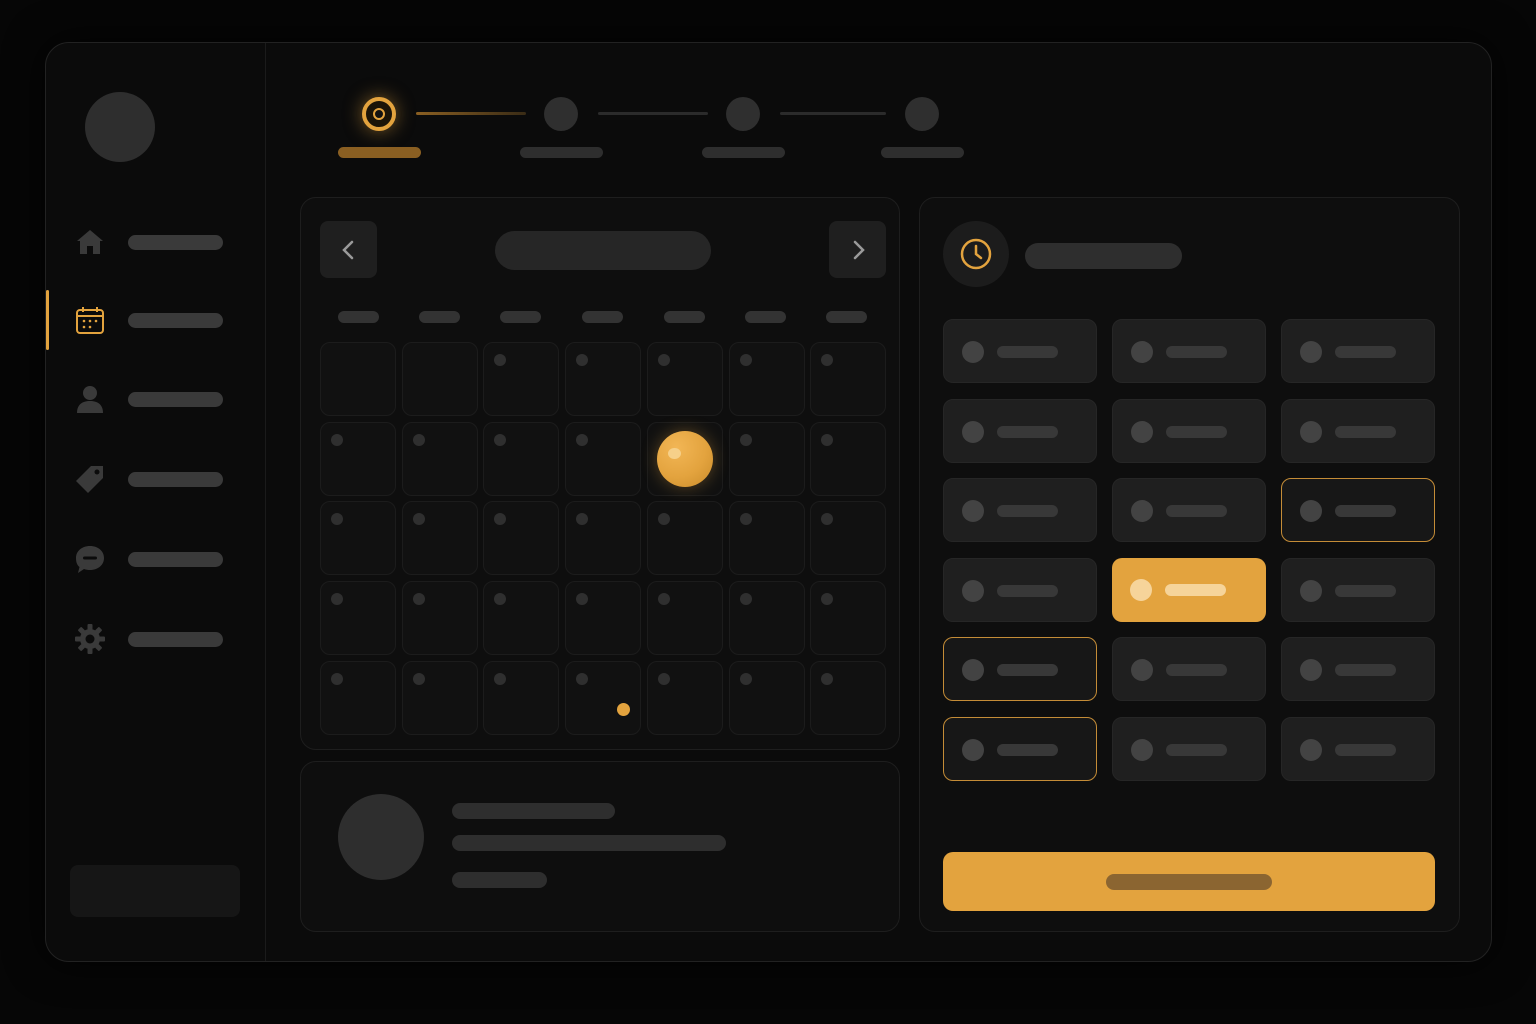  I want to click on prev-month-button, so click(348, 249).